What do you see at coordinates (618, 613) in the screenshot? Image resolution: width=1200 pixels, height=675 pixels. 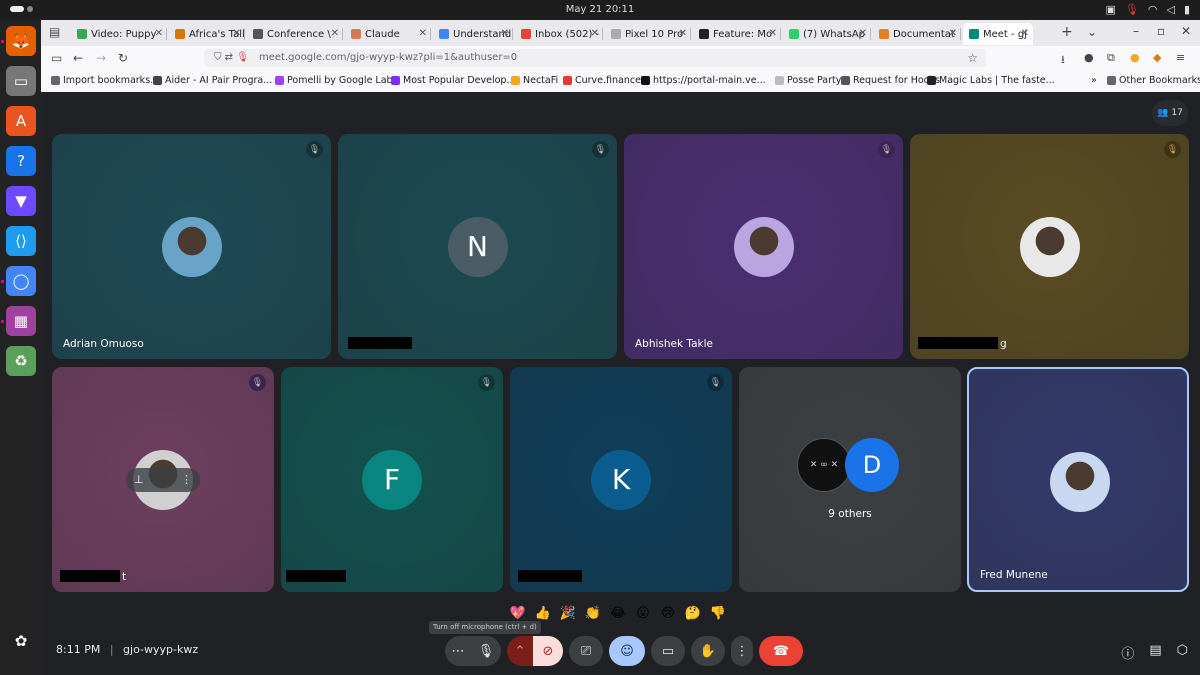 I see `reaction-emoji-button: 😂` at bounding box center [618, 613].